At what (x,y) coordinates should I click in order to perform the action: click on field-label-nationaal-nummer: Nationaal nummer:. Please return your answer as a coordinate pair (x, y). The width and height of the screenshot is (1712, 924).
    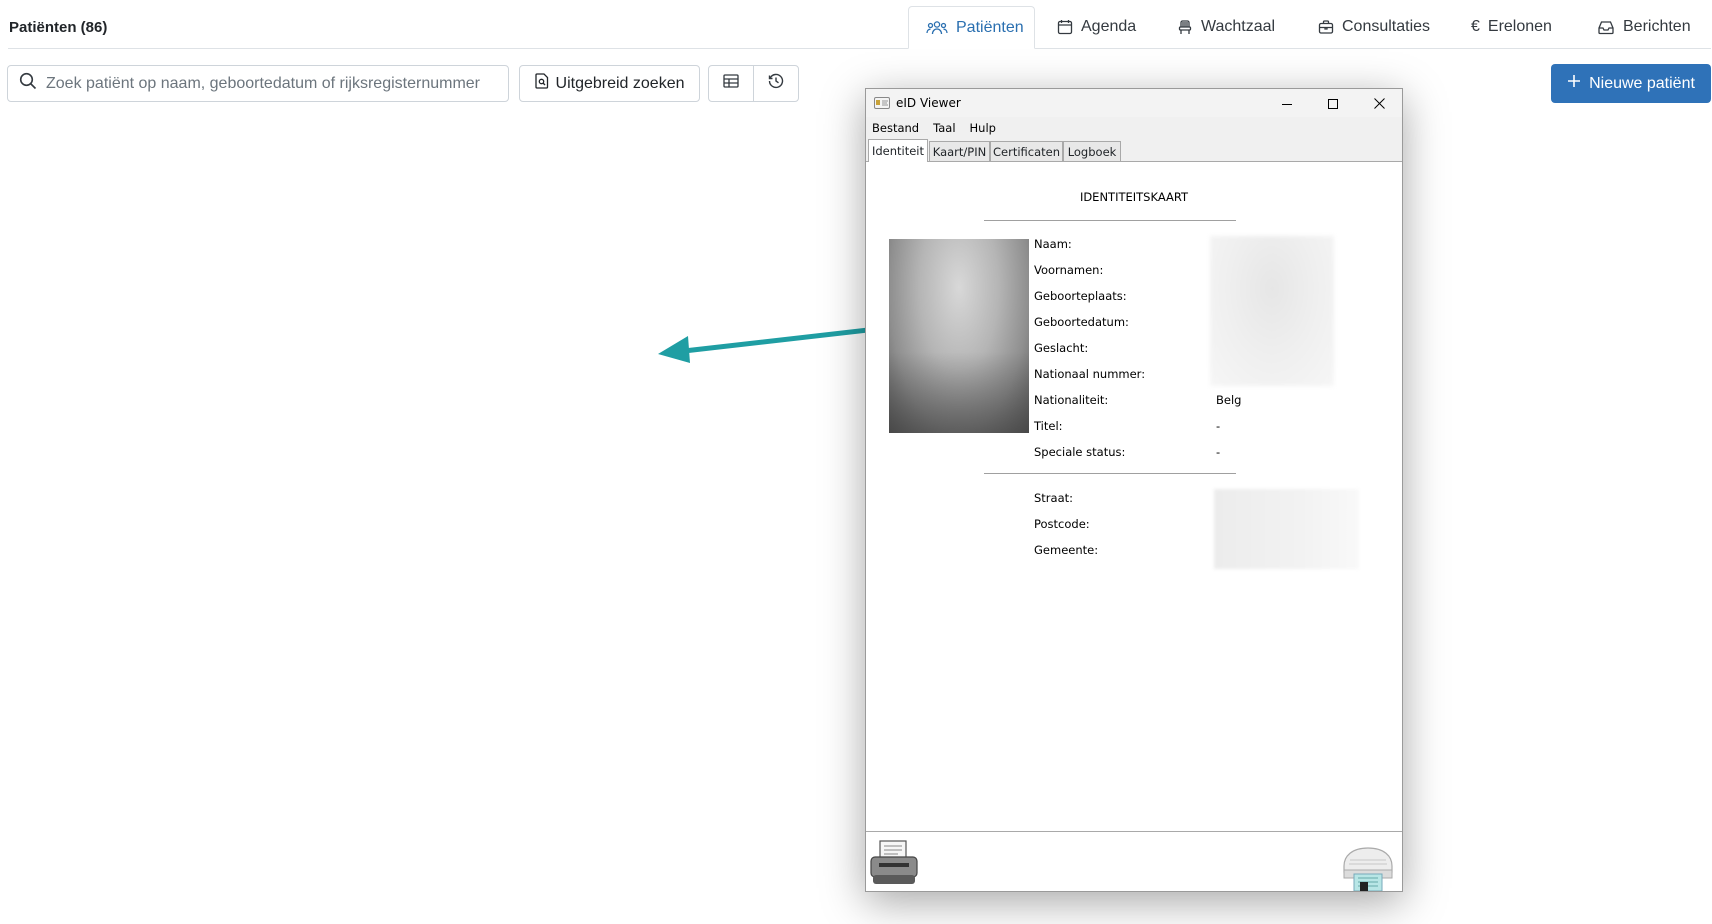
    Looking at the image, I should click on (1090, 374).